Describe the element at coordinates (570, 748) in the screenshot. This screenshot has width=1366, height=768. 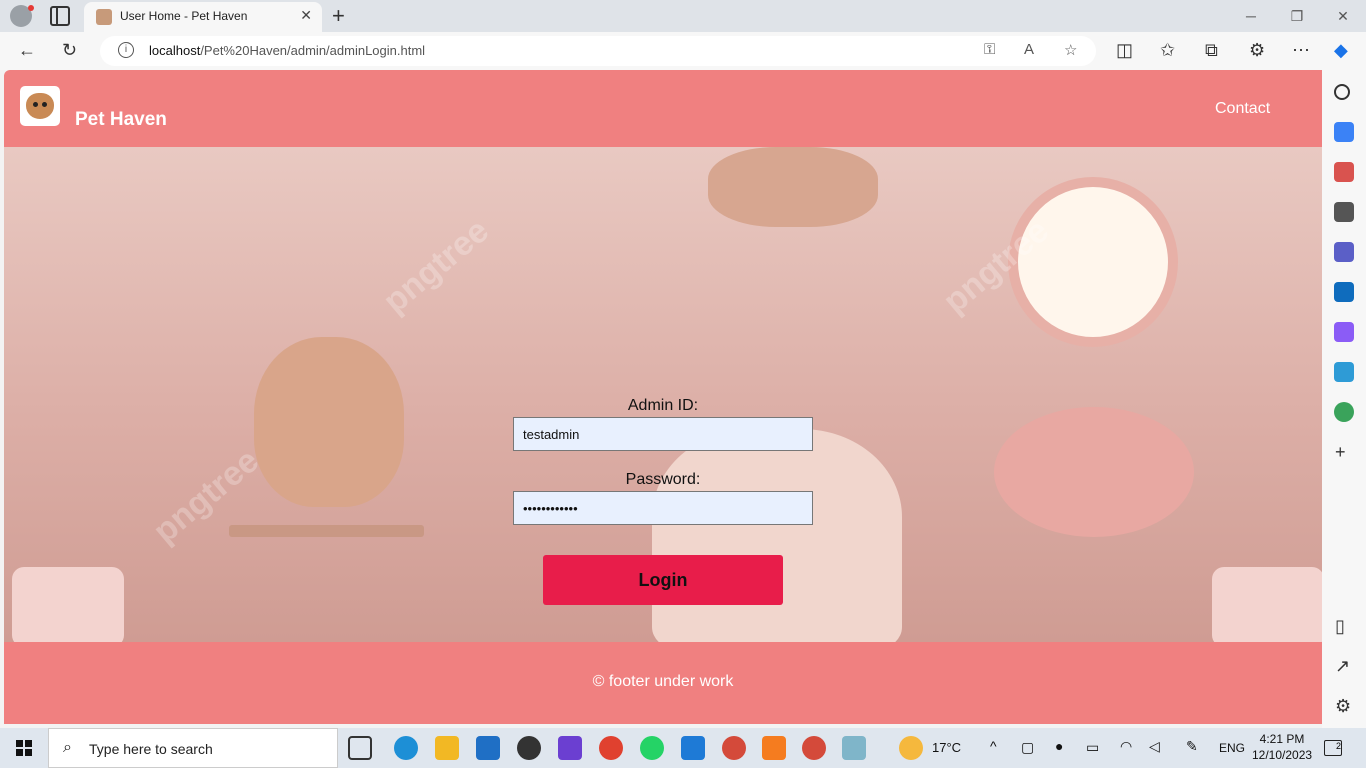
I see `media-player-icon` at that location.